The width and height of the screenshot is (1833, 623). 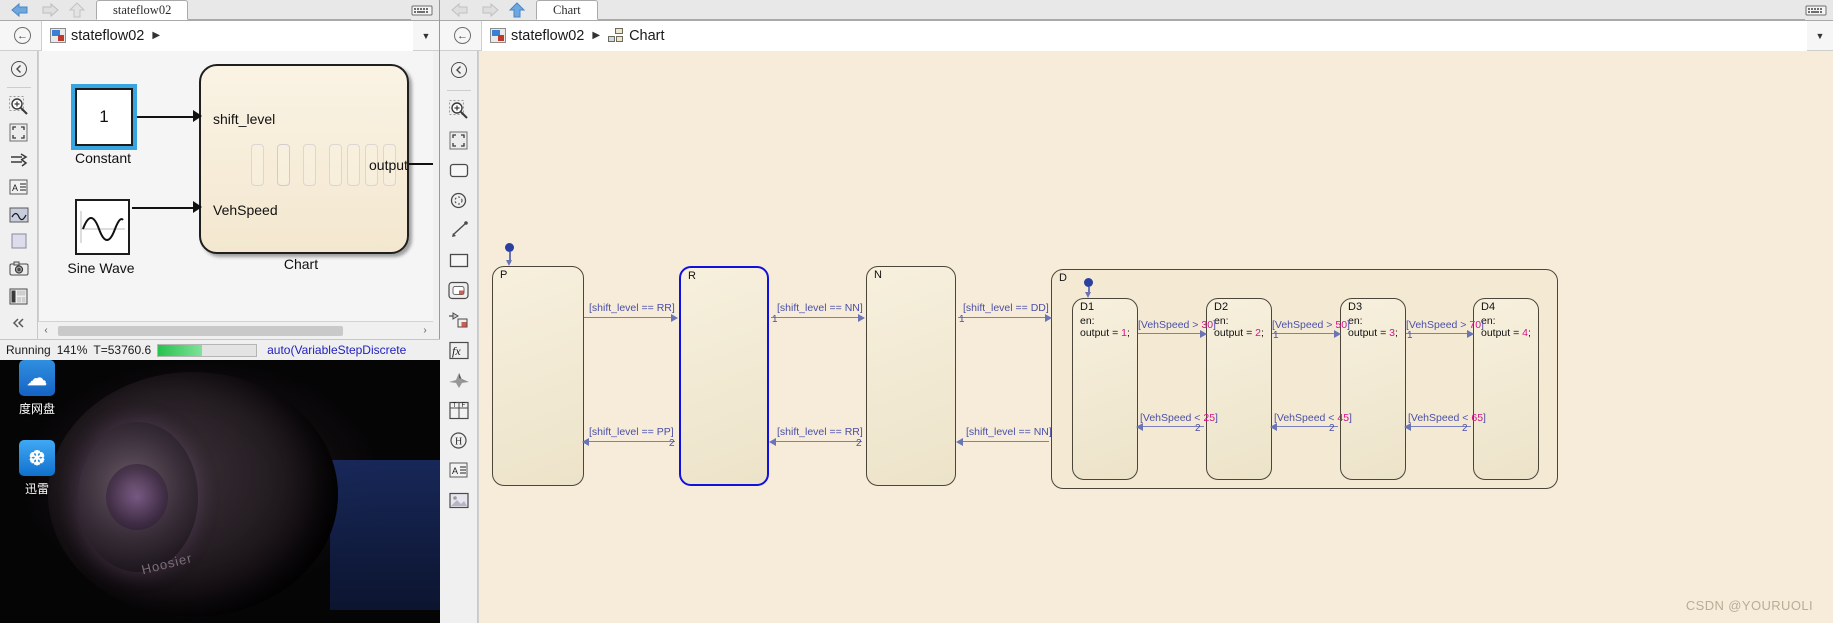 I want to click on history-junction-icon, so click(x=459, y=200).